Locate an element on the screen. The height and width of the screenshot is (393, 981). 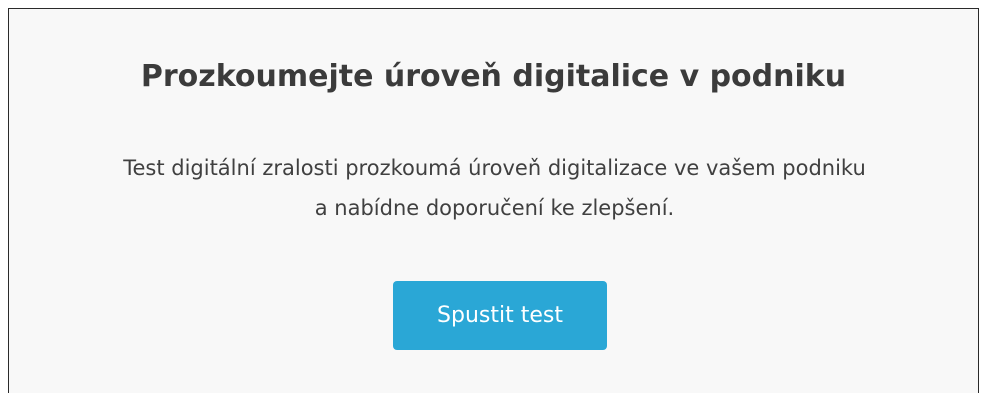
card-title: Prozkoumejte úroveň digitalice v podniku is located at coordinates (493, 76).